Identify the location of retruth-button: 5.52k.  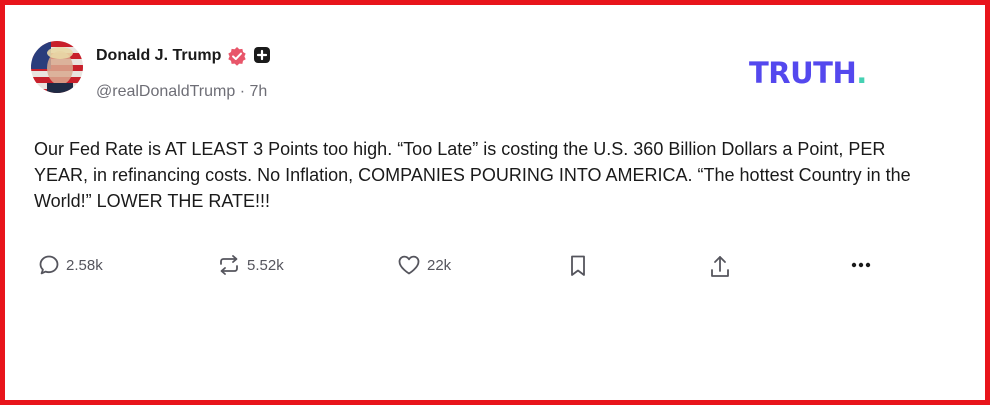
(250, 265).